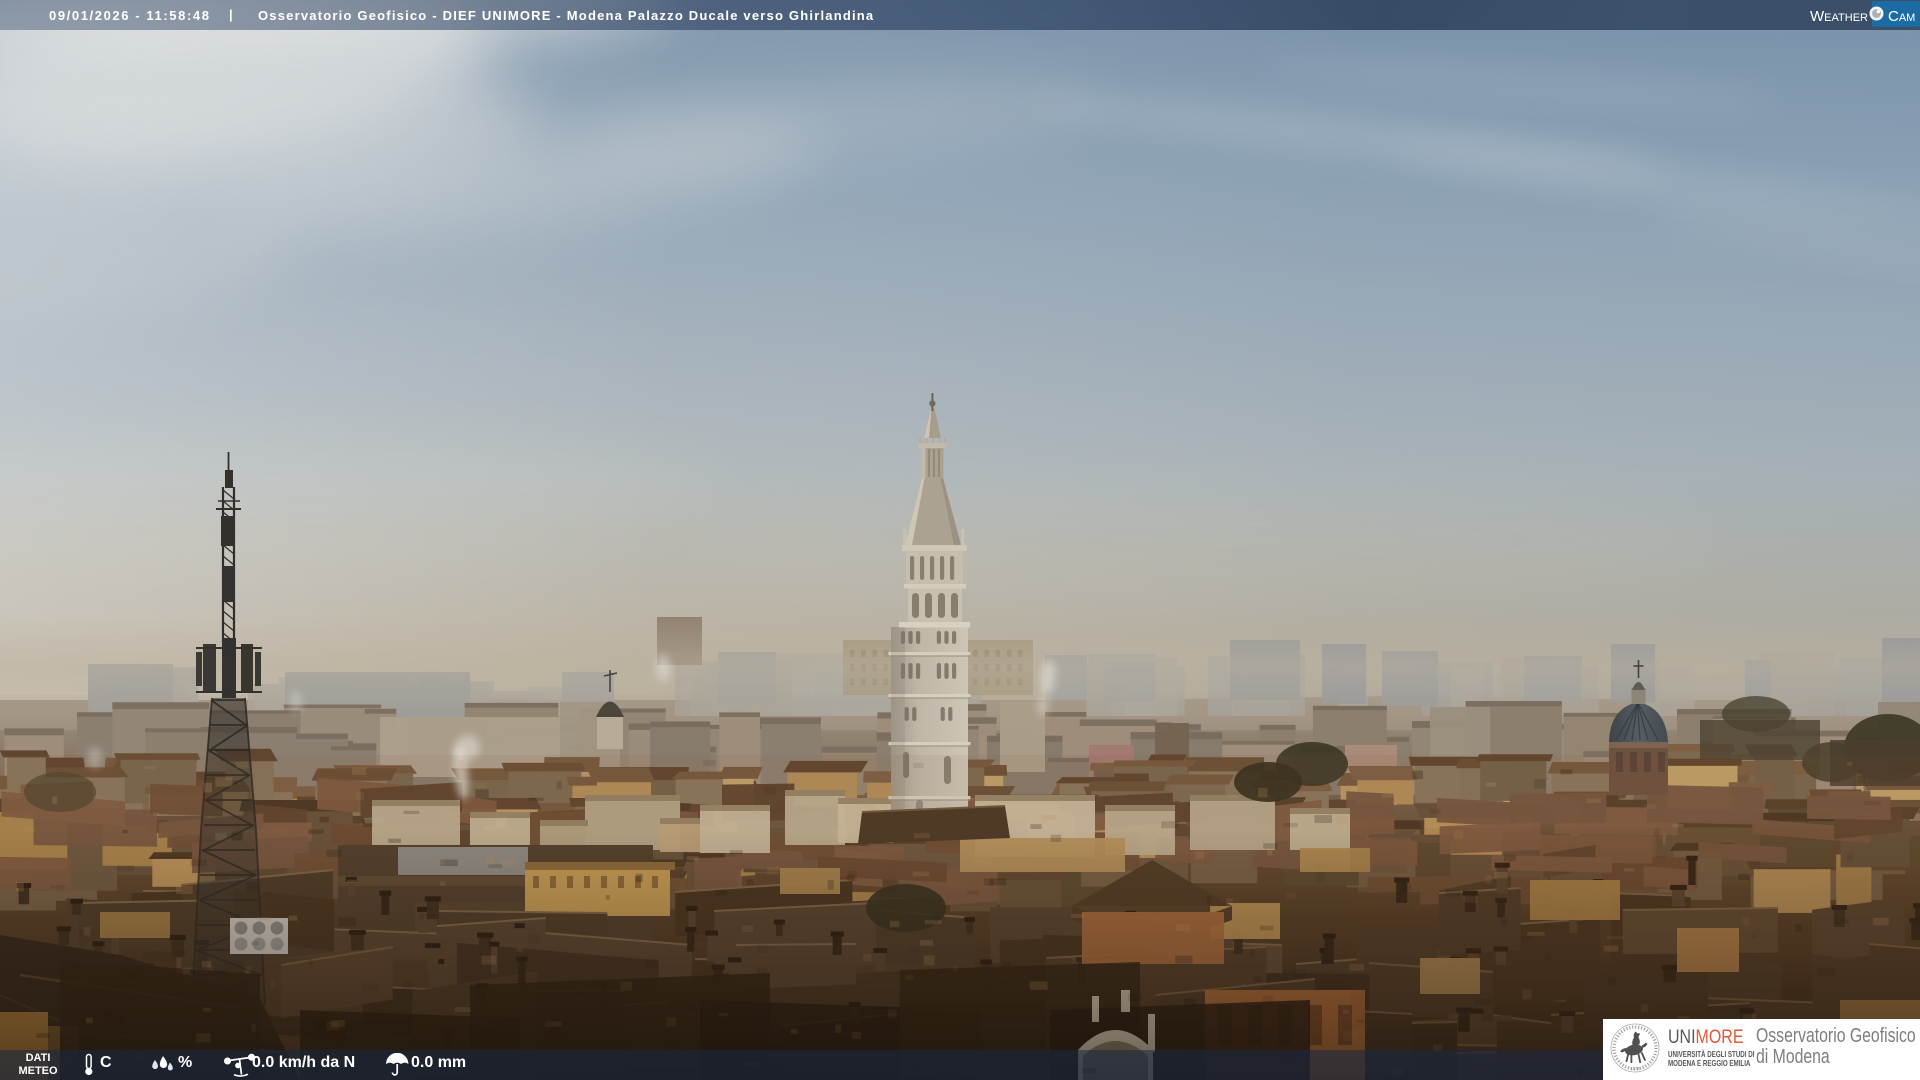  Describe the element at coordinates (1635, 1068) in the screenshot. I see `svg-text: 1175` at that location.